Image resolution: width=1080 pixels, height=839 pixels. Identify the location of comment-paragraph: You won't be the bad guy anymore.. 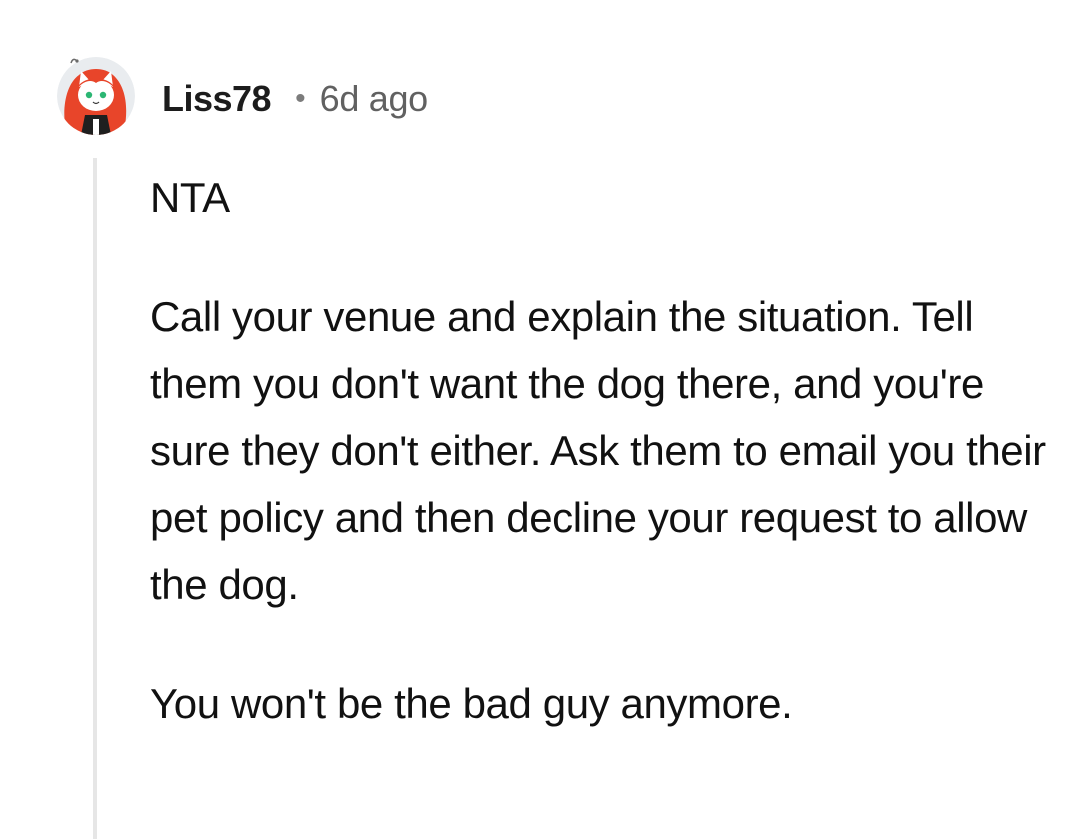
(471, 703).